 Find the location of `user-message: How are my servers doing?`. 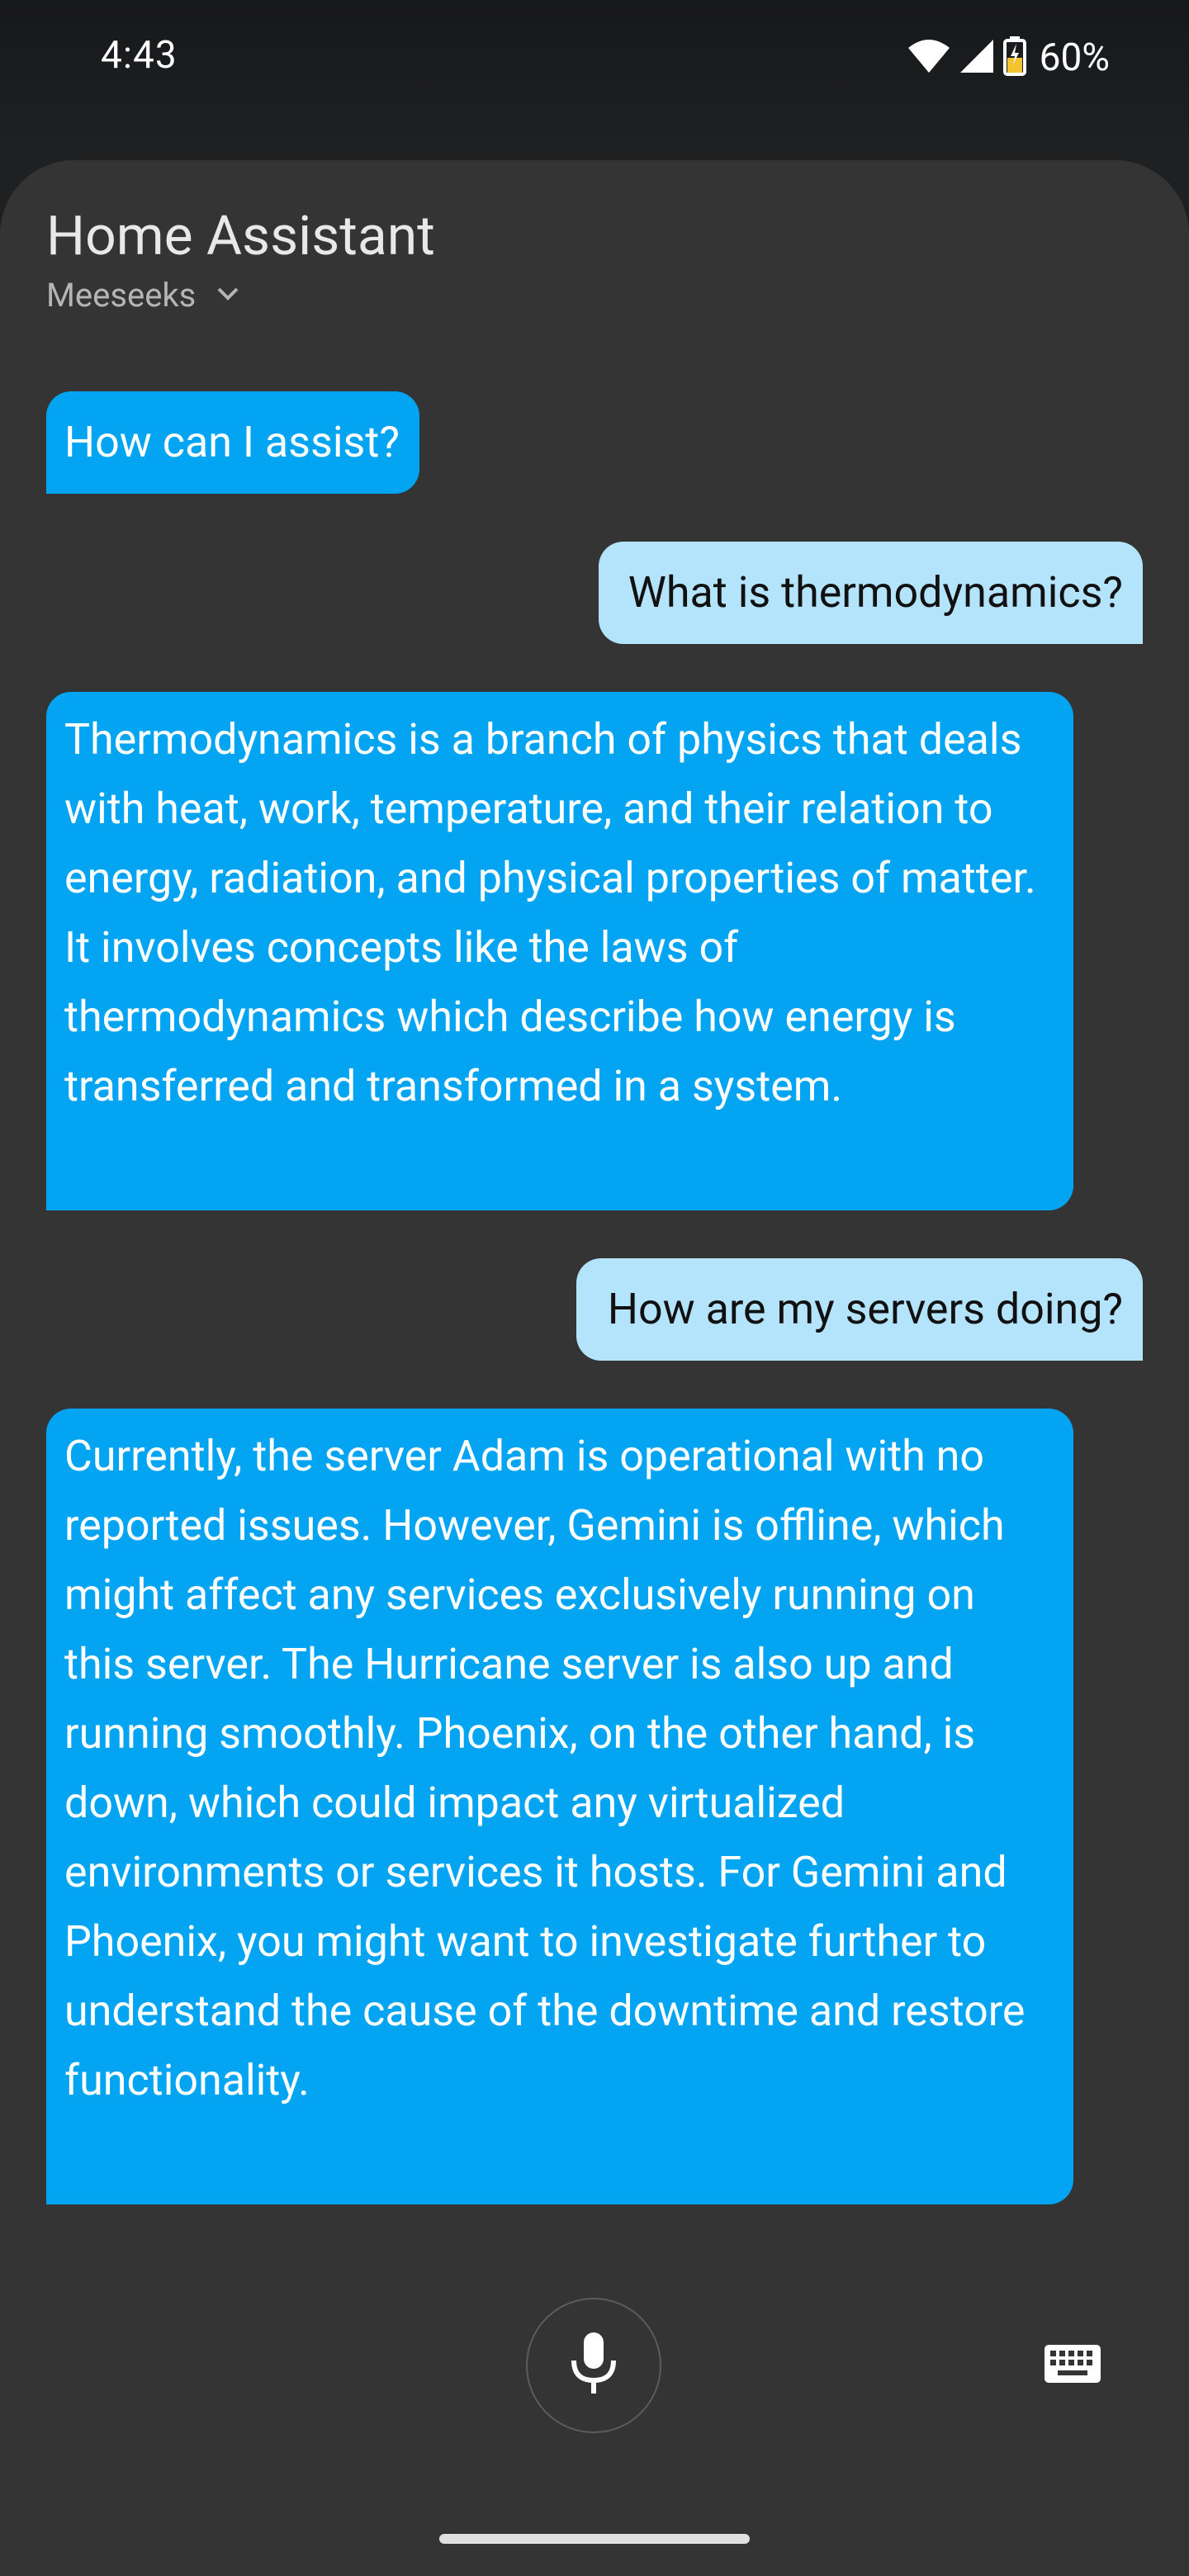

user-message: How are my servers doing? is located at coordinates (859, 1309).